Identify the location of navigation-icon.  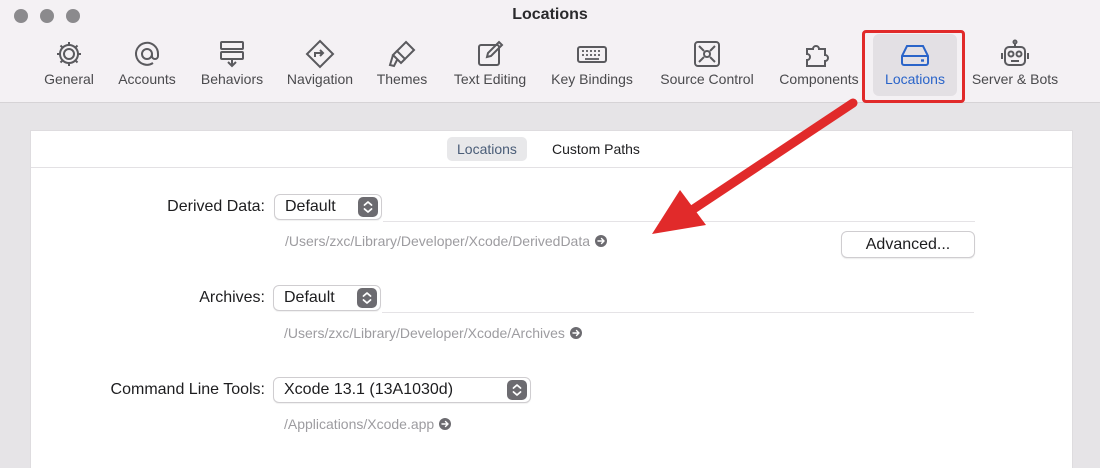
(320, 54).